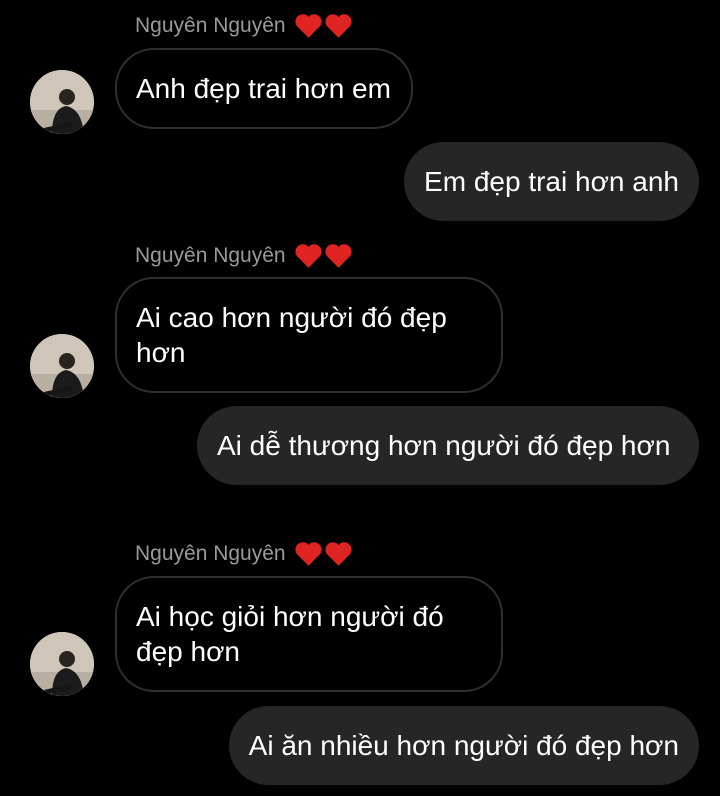 The height and width of the screenshot is (796, 720). What do you see at coordinates (291, 335) in the screenshot?
I see `message-text: Ai cao hơn người đó đẹp hơn` at bounding box center [291, 335].